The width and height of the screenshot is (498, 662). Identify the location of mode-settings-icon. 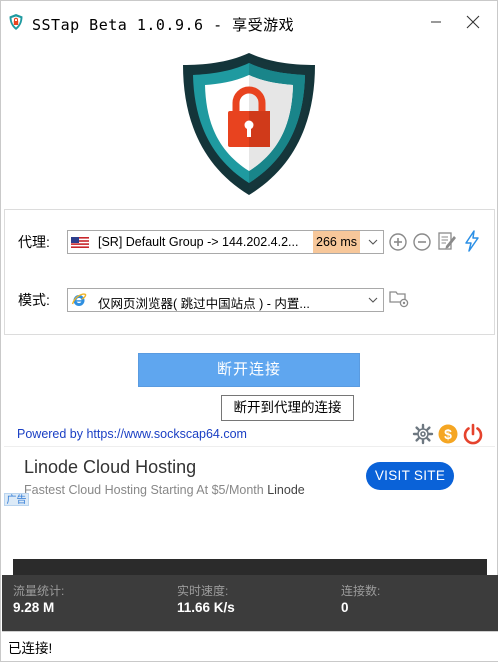
(399, 298).